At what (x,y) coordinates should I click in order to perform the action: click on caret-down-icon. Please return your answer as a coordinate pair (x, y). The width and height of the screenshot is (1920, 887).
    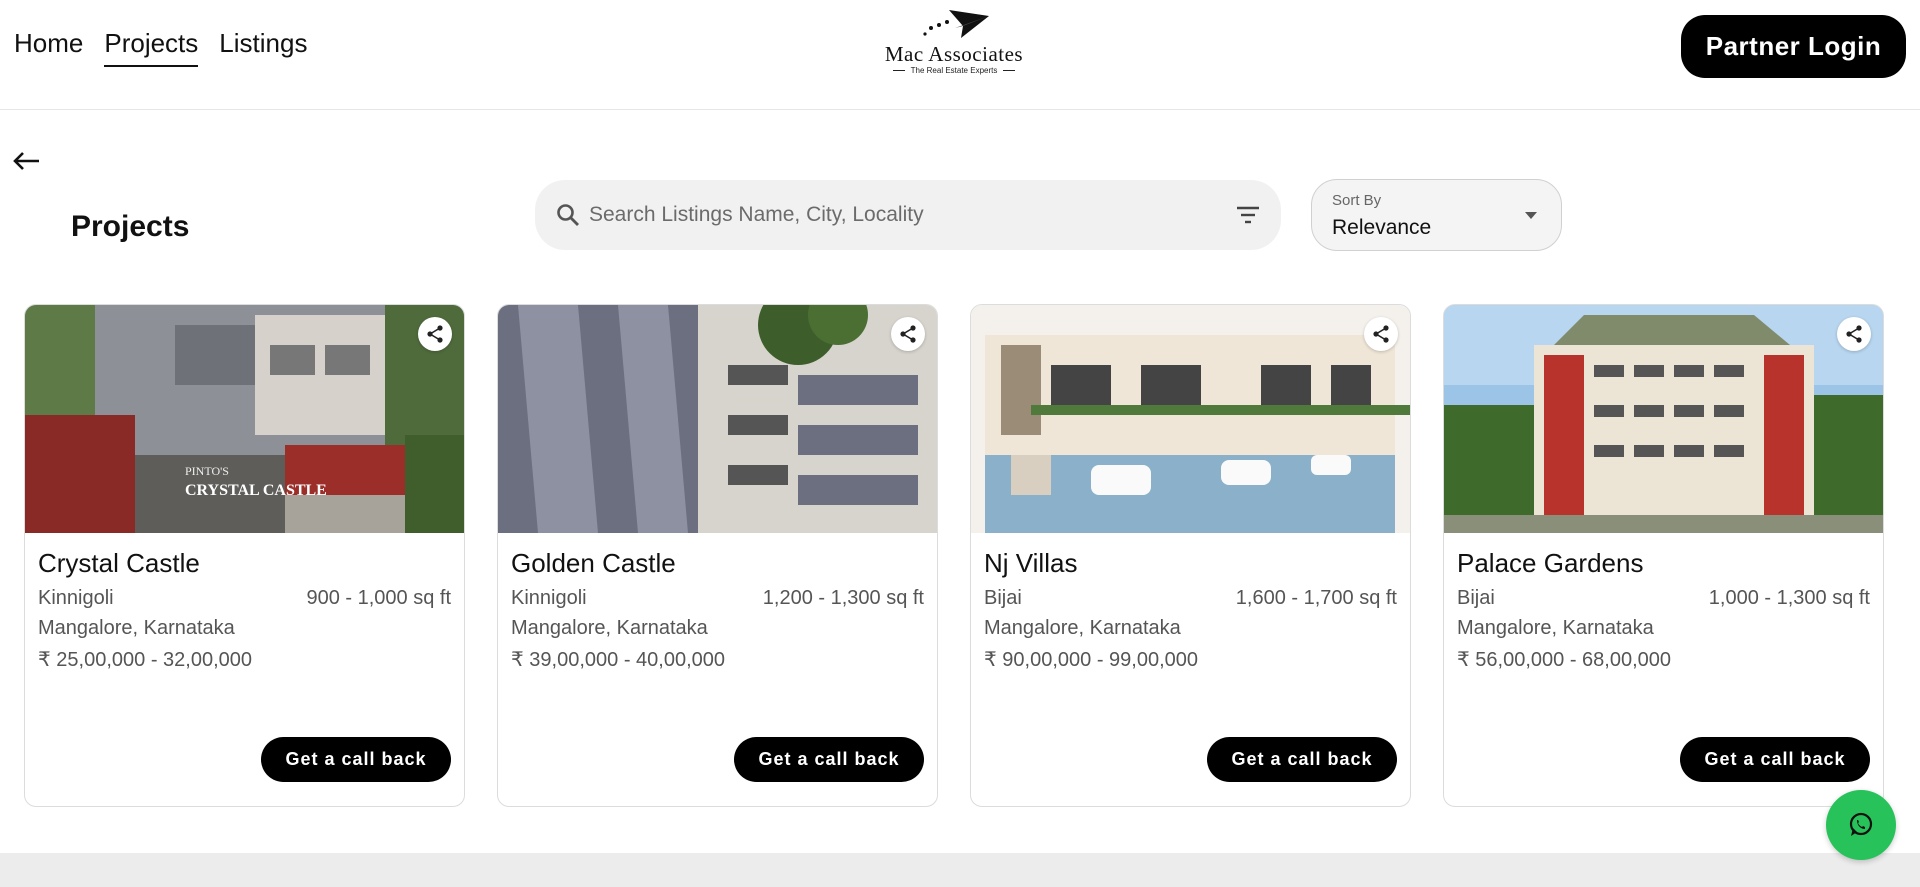
    Looking at the image, I should click on (1531, 215).